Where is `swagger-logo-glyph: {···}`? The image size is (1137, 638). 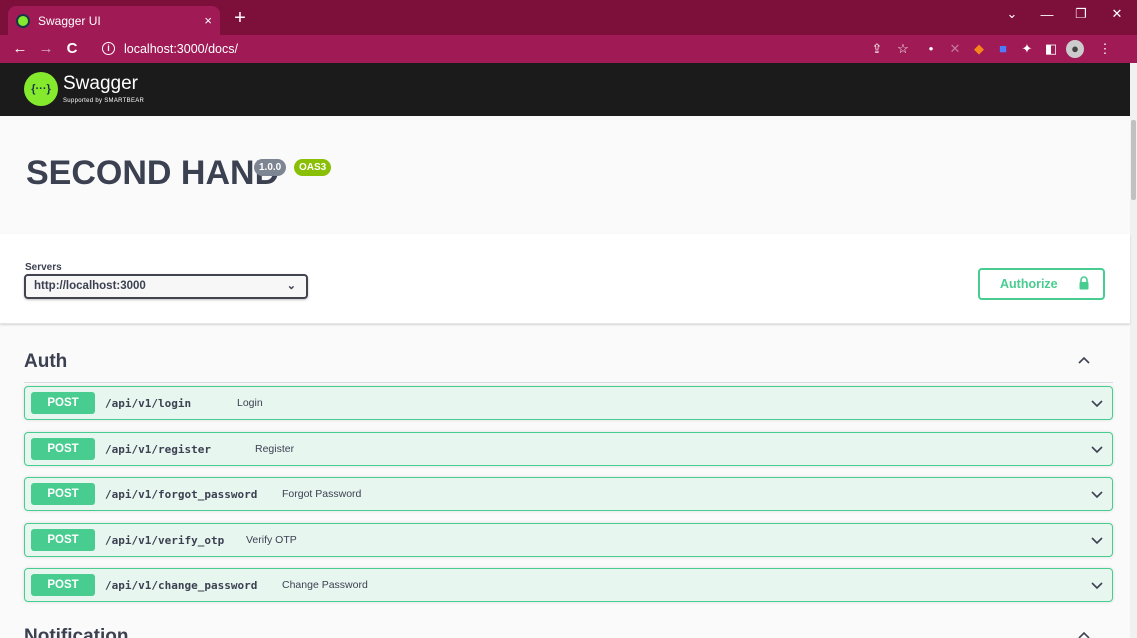
swagger-logo-glyph: {···} is located at coordinates (41, 89).